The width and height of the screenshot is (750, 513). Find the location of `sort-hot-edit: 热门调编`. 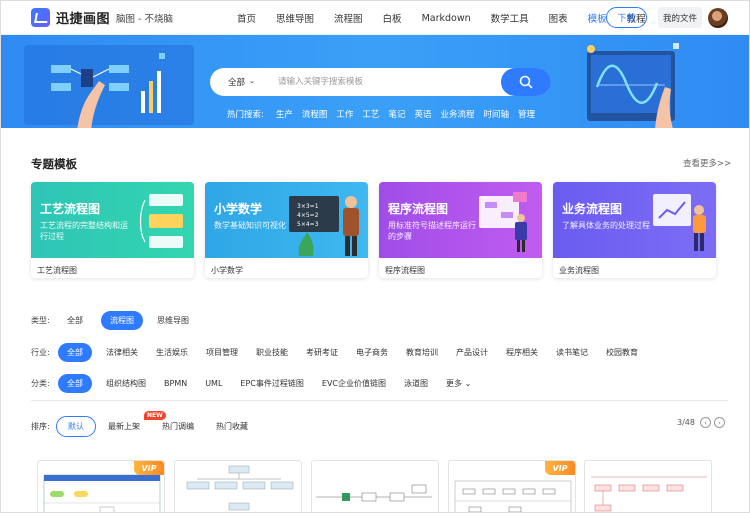

sort-hot-edit: 热门调编 is located at coordinates (178, 426).